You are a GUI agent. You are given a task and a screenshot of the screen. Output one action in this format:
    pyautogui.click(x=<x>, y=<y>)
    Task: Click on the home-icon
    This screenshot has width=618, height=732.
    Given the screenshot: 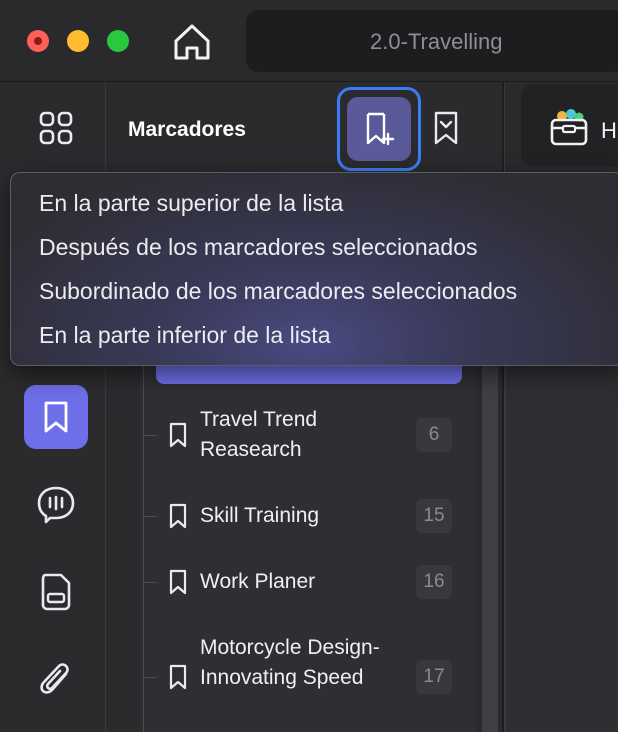 What is the action you would take?
    pyautogui.click(x=192, y=42)
    